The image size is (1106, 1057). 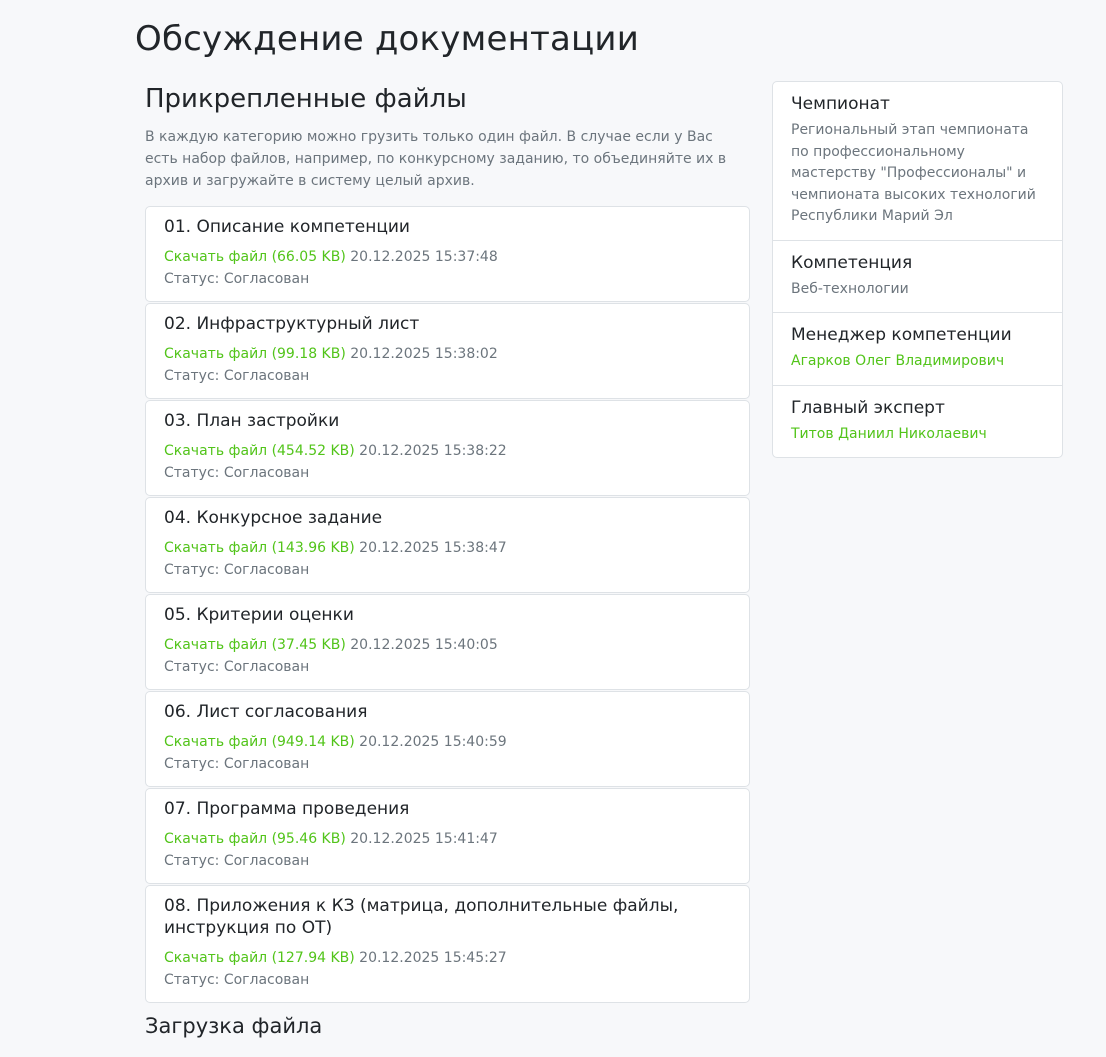 I want to click on page-title: Обсуждение документации, so click(x=387, y=39).